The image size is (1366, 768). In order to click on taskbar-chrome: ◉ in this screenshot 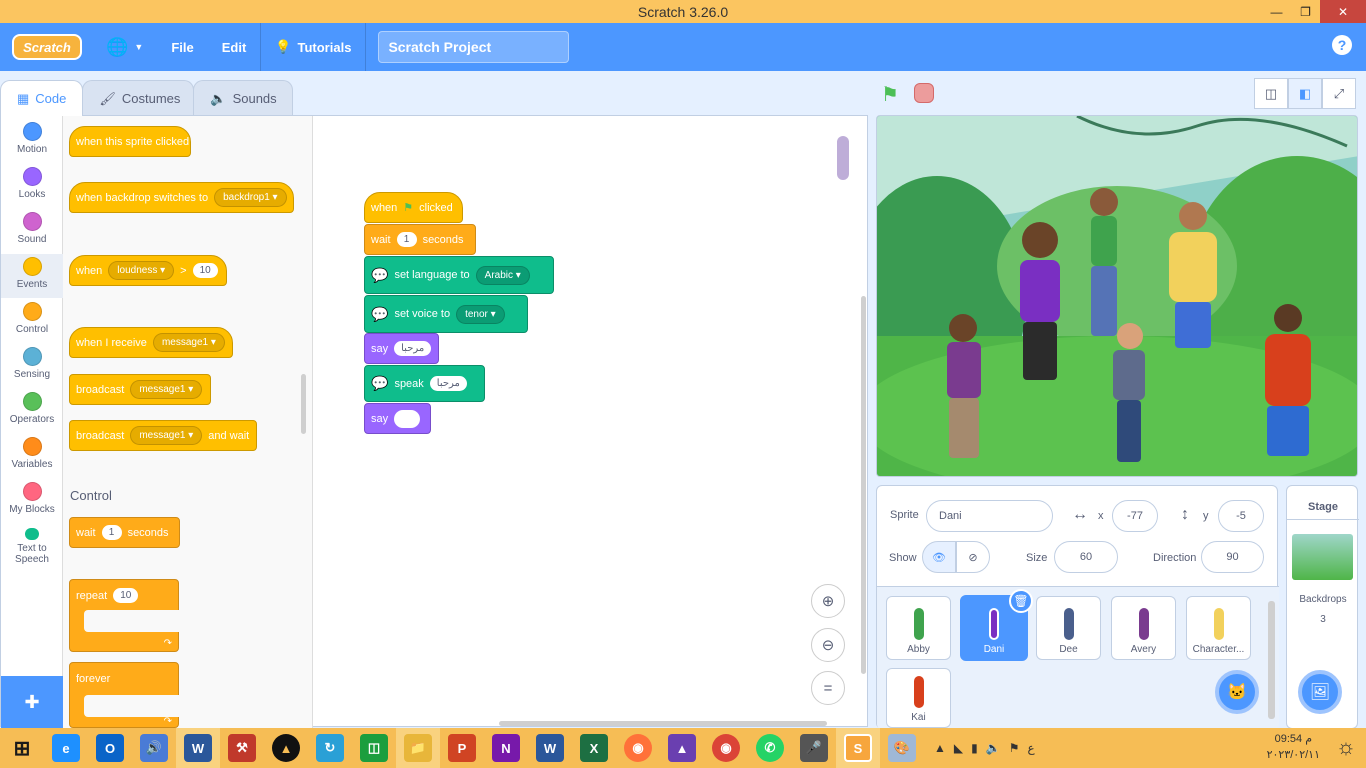, I will do `click(726, 748)`.